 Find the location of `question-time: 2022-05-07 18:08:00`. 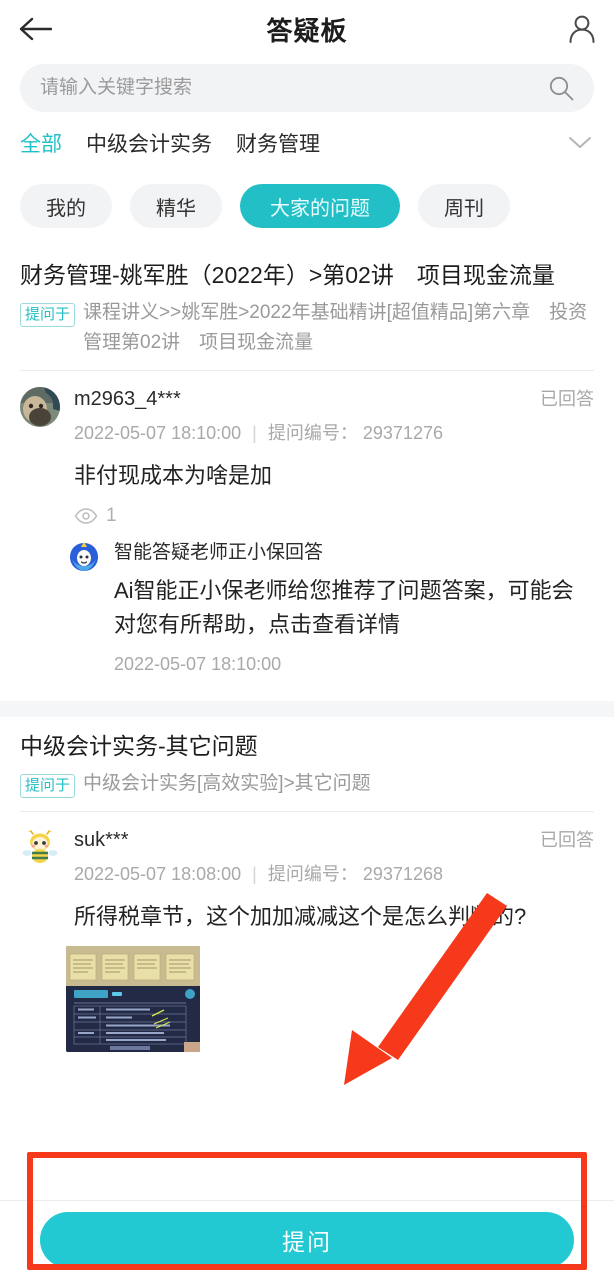

question-time: 2022-05-07 18:08:00 is located at coordinates (158, 874).